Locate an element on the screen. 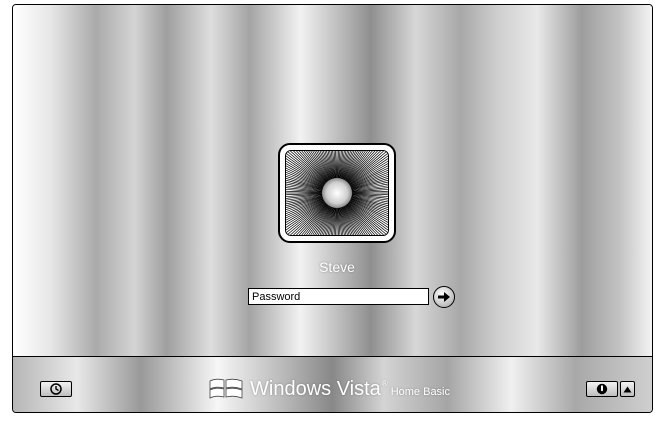 This screenshot has width=655, height=421. ease-of-access-icon is located at coordinates (56, 389).